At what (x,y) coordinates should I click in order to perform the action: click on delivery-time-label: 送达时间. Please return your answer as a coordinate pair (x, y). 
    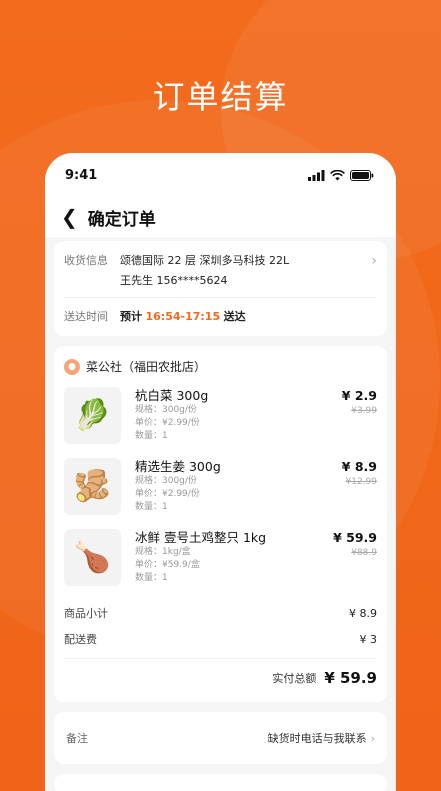
    Looking at the image, I should click on (86, 316).